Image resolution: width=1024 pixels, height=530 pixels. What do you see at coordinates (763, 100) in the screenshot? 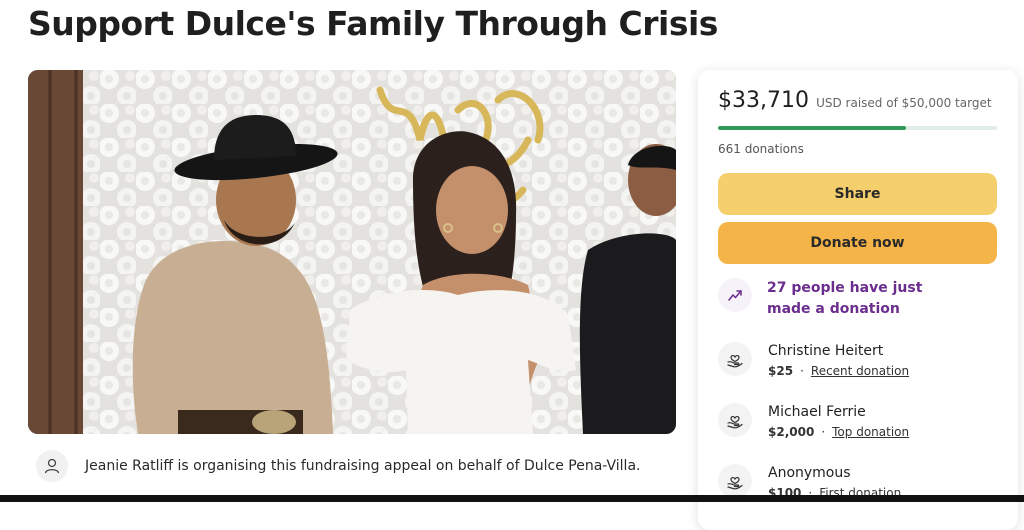
I see `raised-amount: $33,710` at bounding box center [763, 100].